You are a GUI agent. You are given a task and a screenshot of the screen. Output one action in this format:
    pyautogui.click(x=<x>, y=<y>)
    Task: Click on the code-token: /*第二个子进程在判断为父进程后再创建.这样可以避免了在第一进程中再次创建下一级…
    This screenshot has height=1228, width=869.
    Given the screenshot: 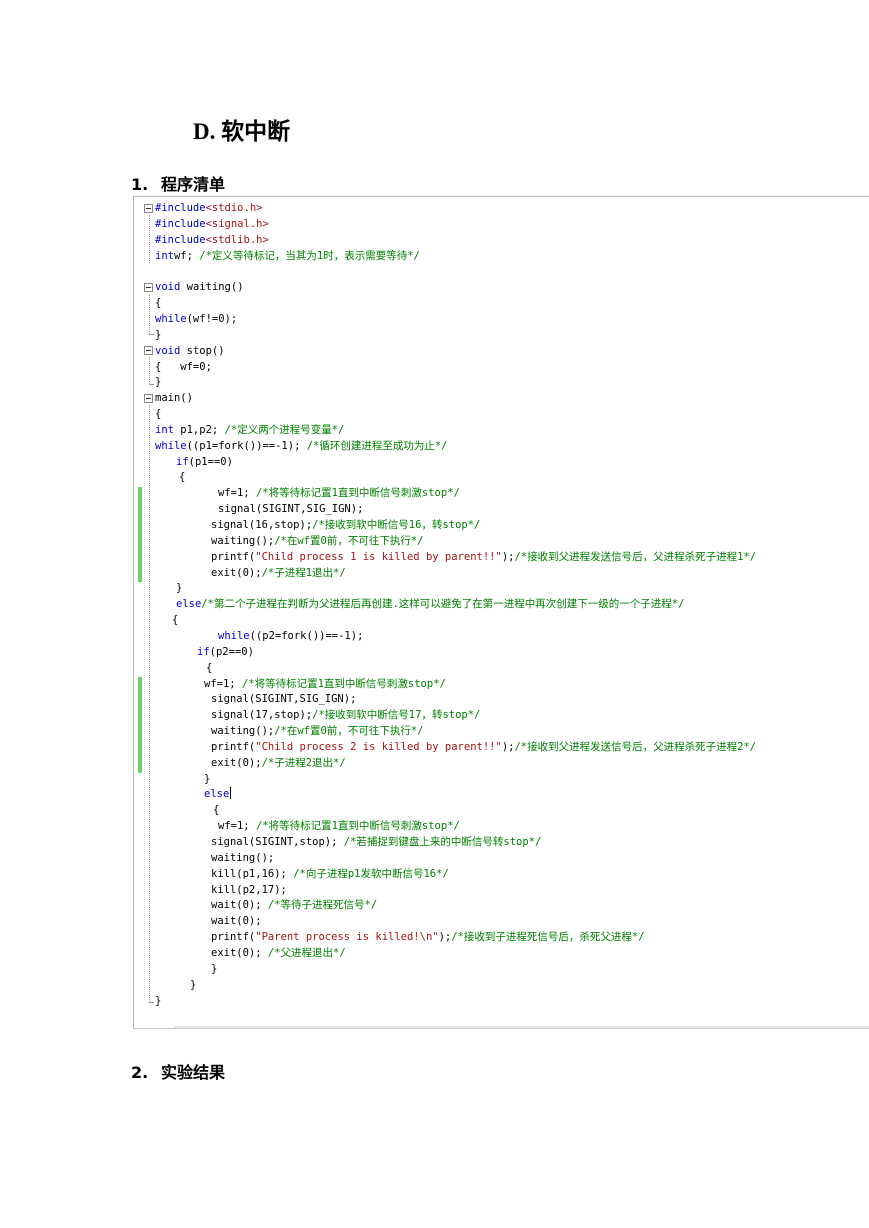 What is the action you would take?
    pyautogui.click(x=443, y=604)
    